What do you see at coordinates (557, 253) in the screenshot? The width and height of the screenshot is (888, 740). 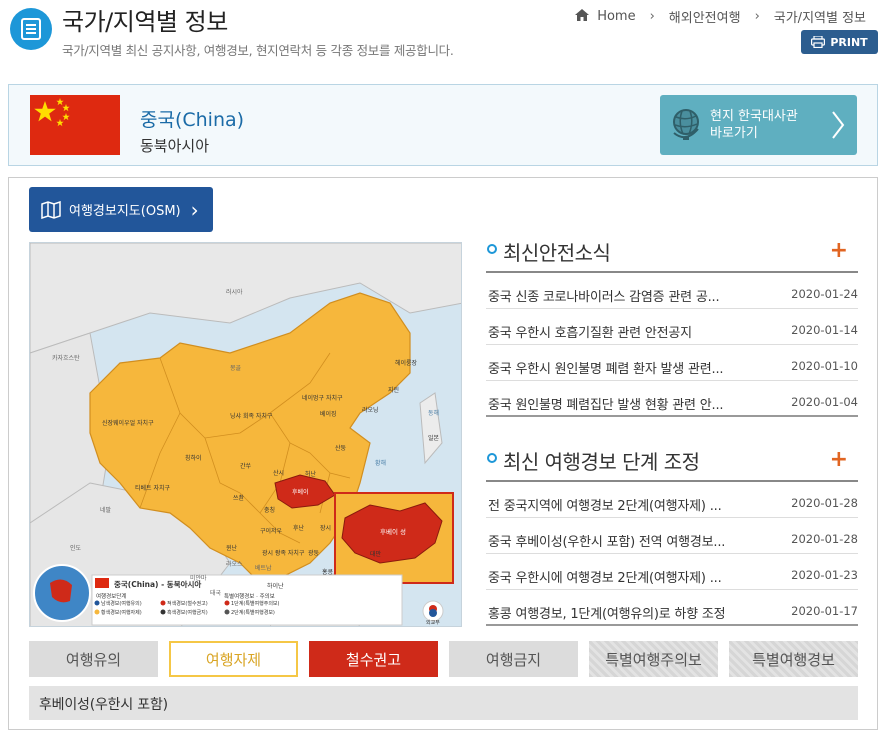 I see `safety-news-title: 최신안전소식` at bounding box center [557, 253].